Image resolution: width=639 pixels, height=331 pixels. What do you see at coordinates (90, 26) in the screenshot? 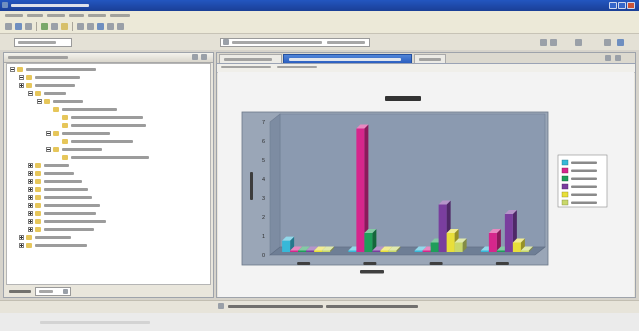
I see `forward-icon` at bounding box center [90, 26].